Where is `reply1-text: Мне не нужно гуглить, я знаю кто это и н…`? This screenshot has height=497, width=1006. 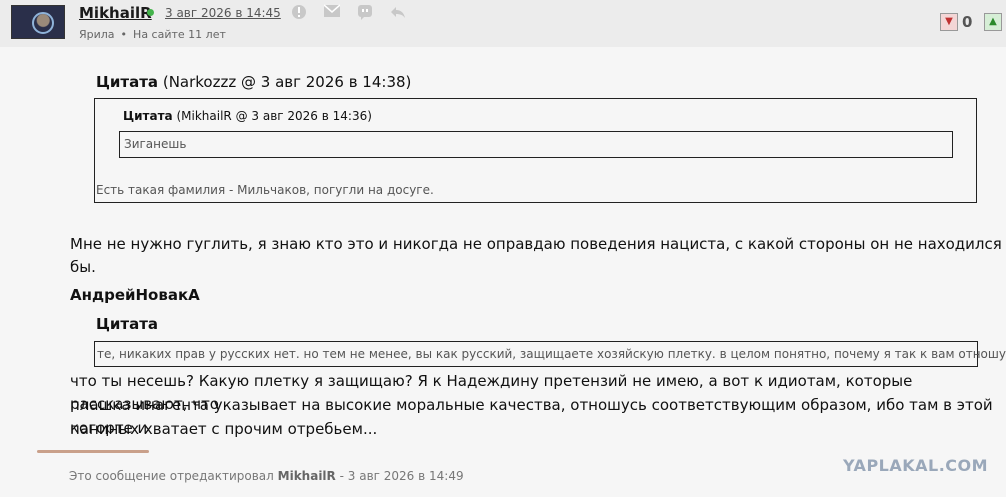 reply1-text: Мне не нужно гуглить, я знаю кто это и н… is located at coordinates (536, 255).